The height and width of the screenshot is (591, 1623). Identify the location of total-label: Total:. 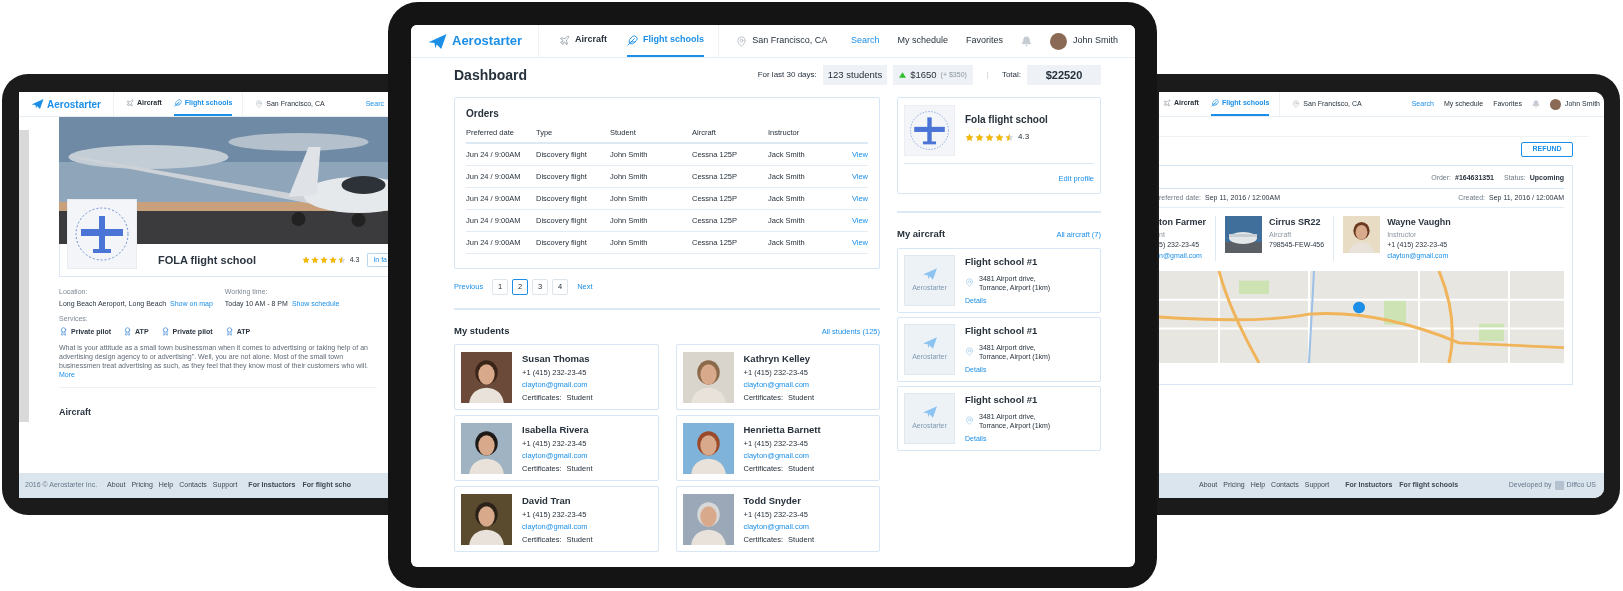
(1011, 75).